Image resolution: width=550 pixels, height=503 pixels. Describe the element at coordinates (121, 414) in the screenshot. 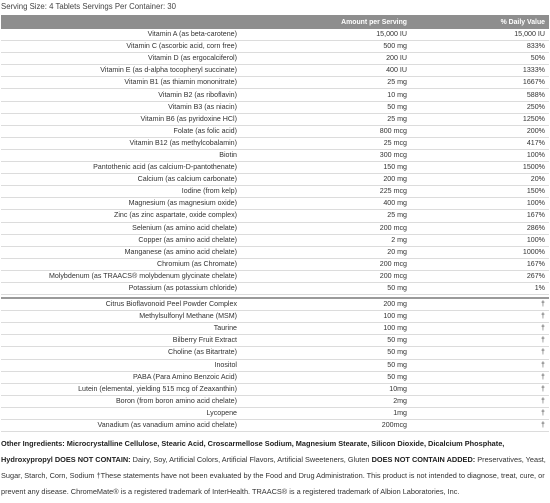

I see `nutrient-name: Lycopene` at that location.